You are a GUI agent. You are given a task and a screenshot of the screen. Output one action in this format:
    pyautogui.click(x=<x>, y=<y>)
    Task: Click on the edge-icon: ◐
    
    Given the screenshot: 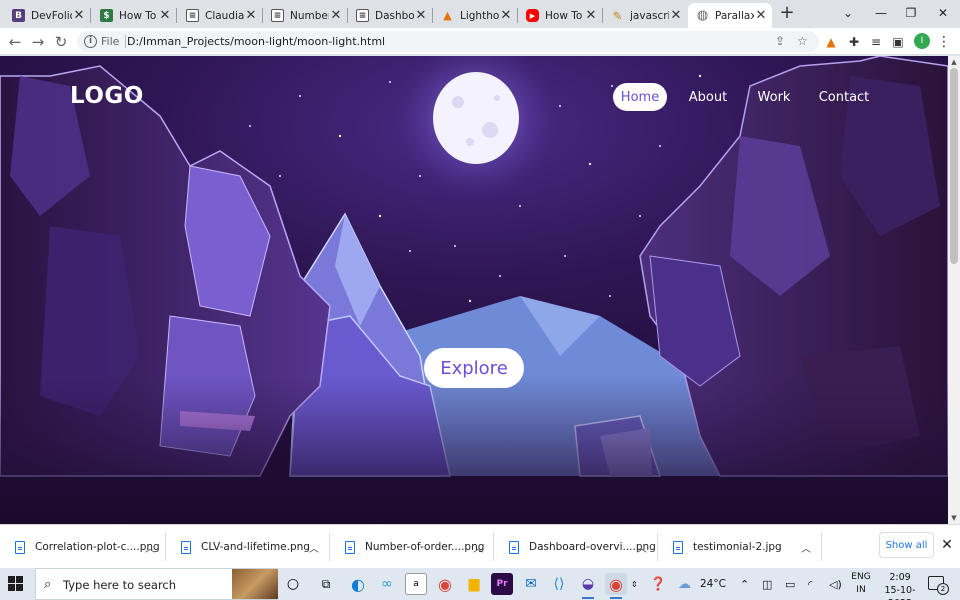 What is the action you would take?
    pyautogui.click(x=358, y=584)
    